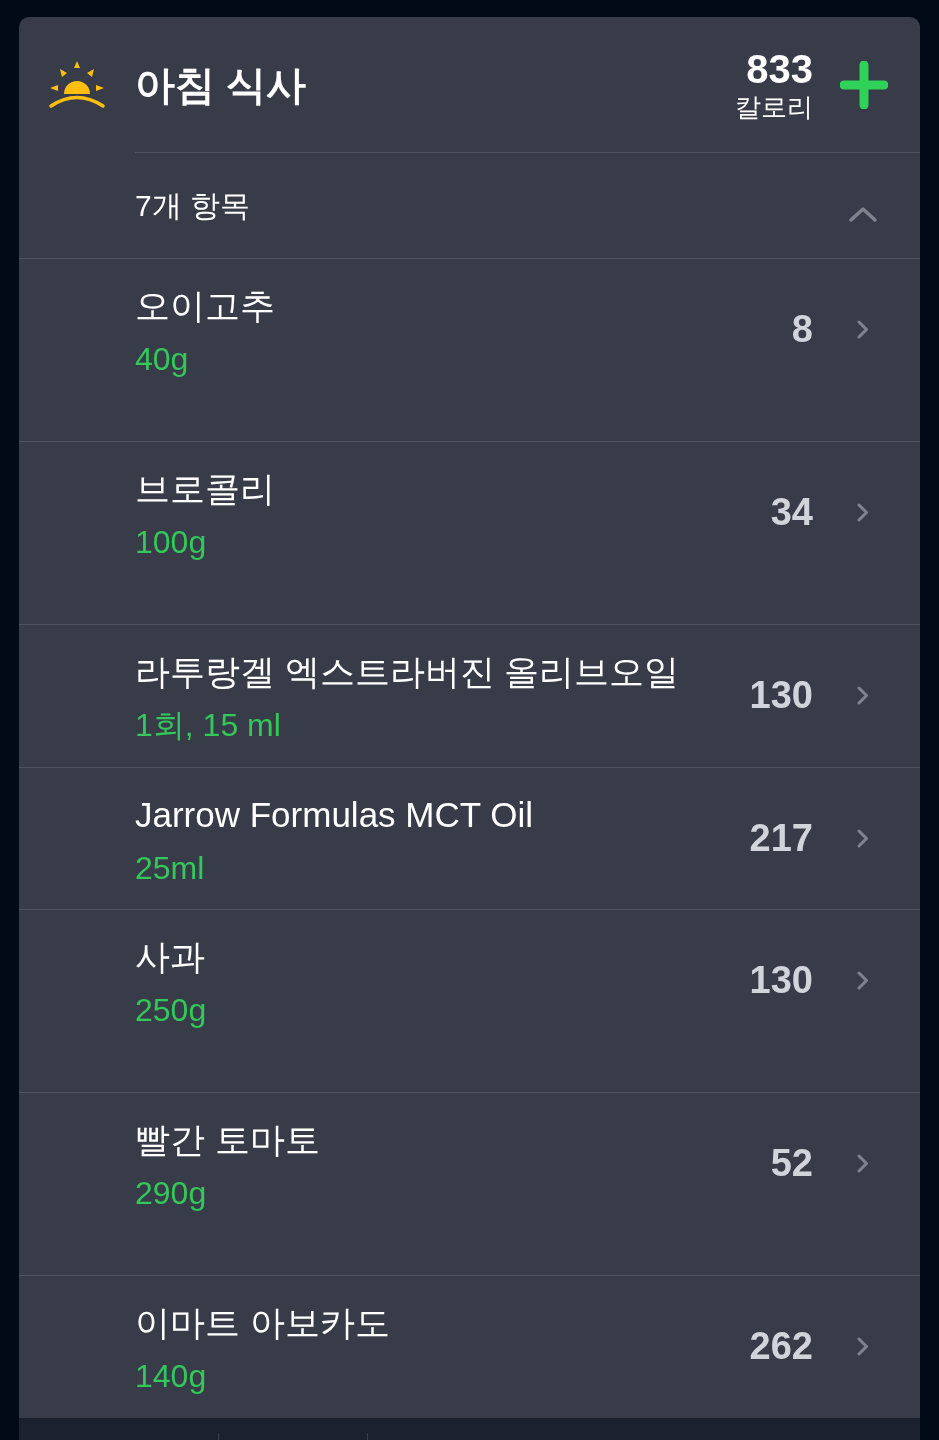 The image size is (939, 1440). I want to click on food-calories: 34, so click(791, 512).